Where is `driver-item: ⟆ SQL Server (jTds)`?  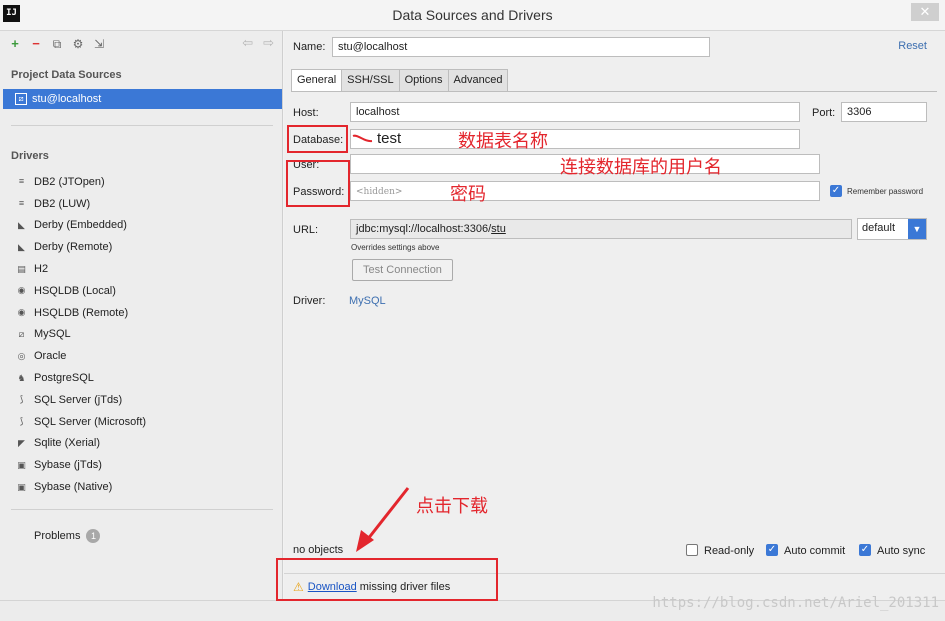 driver-item: ⟆ SQL Server (jTds) is located at coordinates (80, 400).